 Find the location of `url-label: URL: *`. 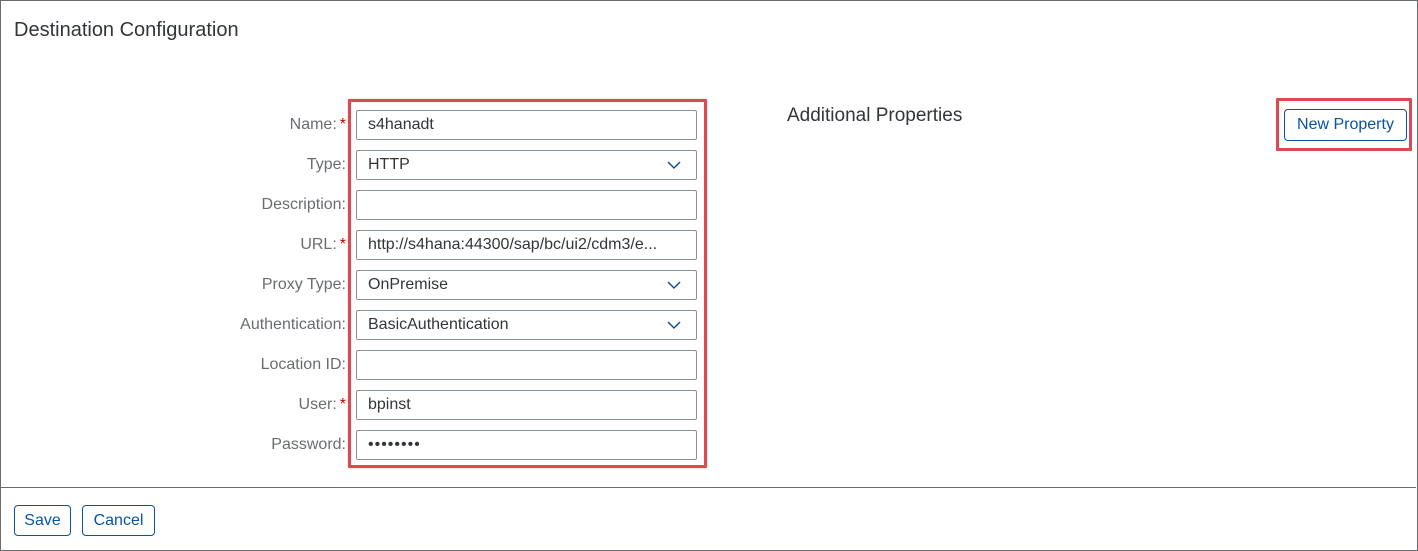

url-label: URL: * is located at coordinates (323, 245).